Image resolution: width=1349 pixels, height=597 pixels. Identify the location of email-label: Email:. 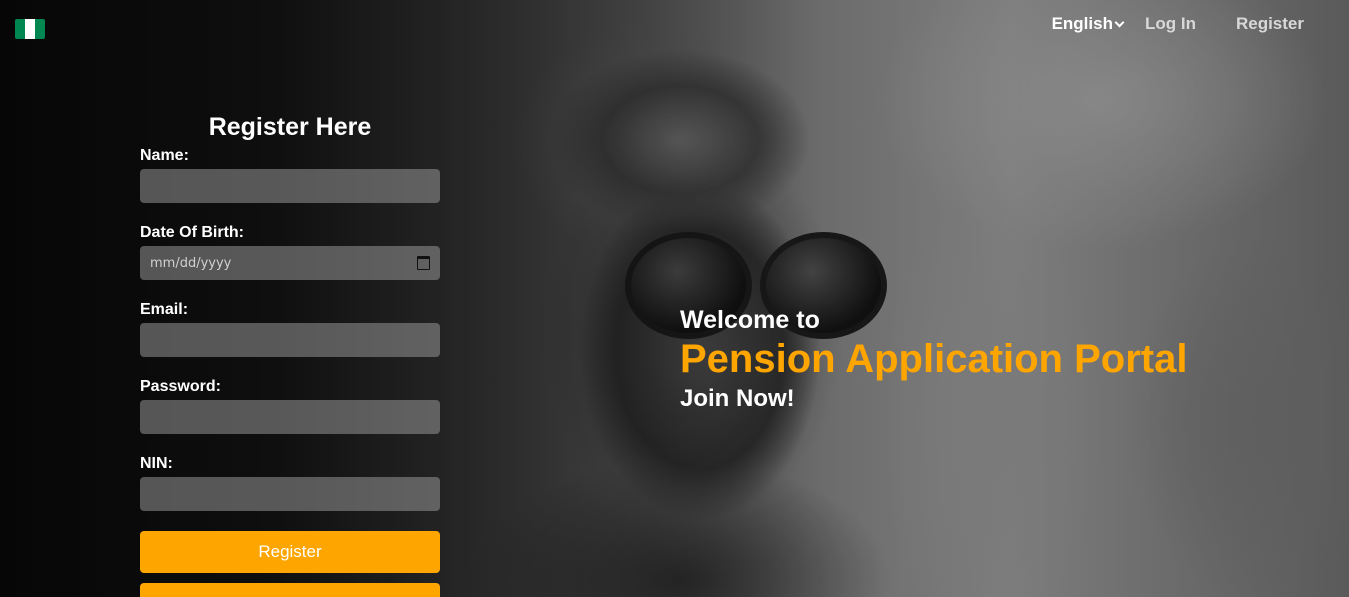
(164, 309).